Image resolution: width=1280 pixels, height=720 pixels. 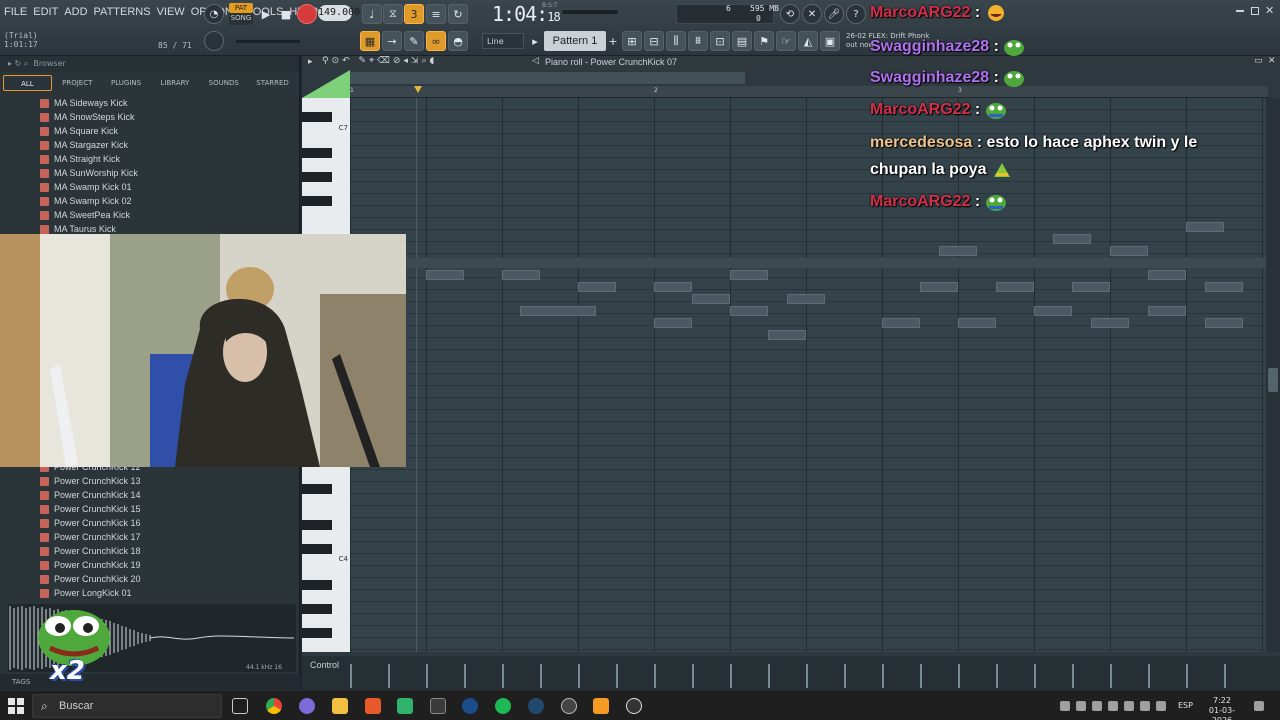 What do you see at coordinates (632, 41) in the screenshot?
I see `channel-rack-icon: ⊞` at bounding box center [632, 41].